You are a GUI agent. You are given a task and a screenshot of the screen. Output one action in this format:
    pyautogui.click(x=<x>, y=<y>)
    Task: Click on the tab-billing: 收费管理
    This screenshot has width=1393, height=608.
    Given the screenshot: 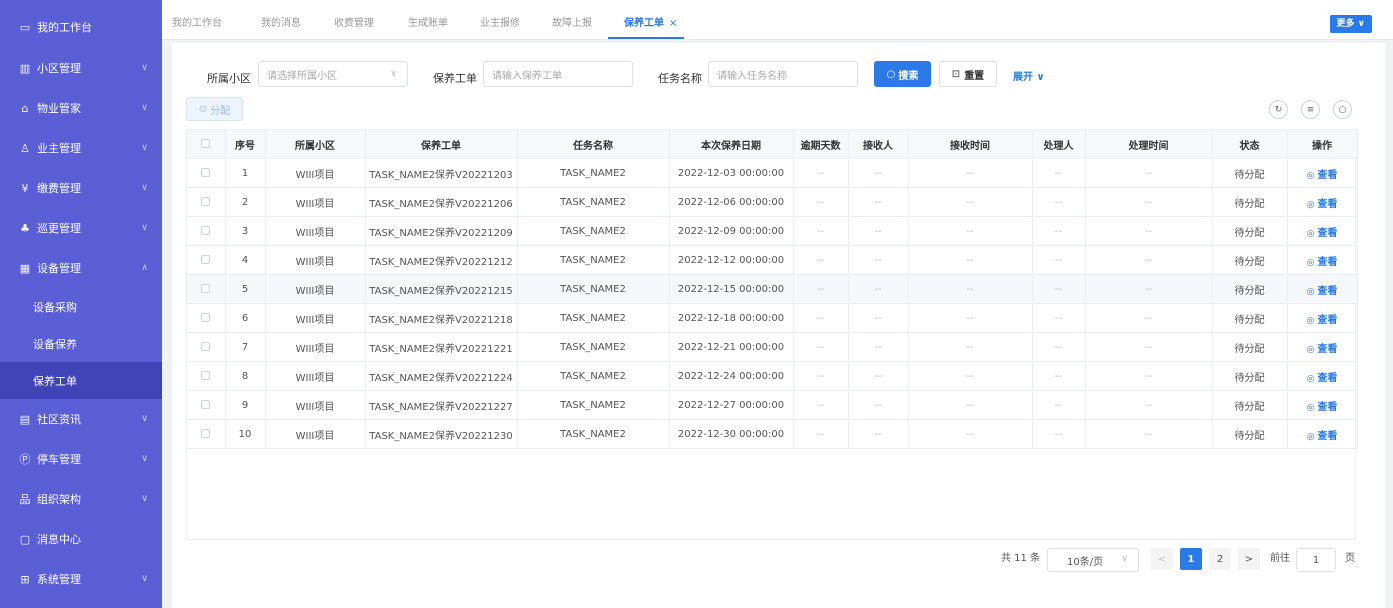 What is the action you would take?
    pyautogui.click(x=354, y=21)
    